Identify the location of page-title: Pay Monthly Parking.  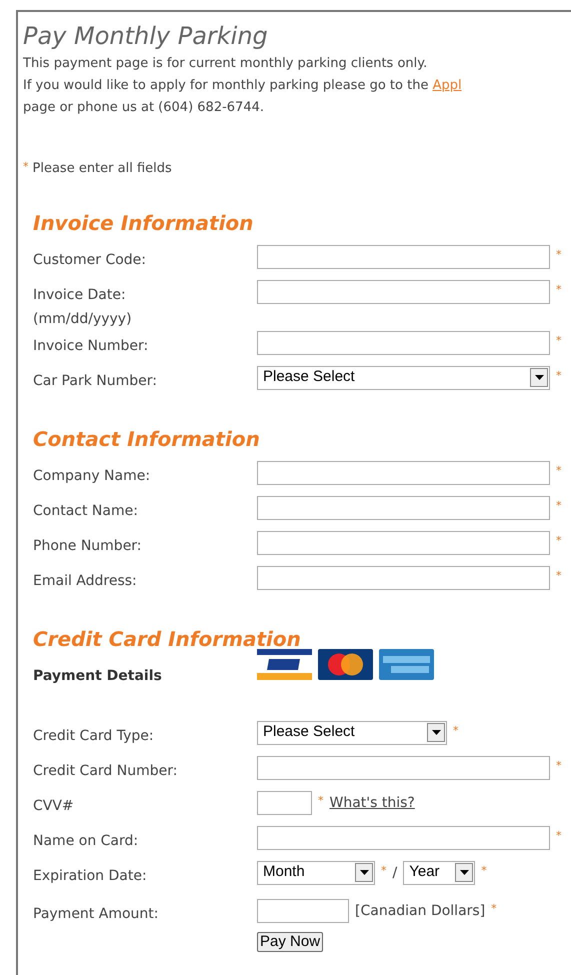
(146, 36).